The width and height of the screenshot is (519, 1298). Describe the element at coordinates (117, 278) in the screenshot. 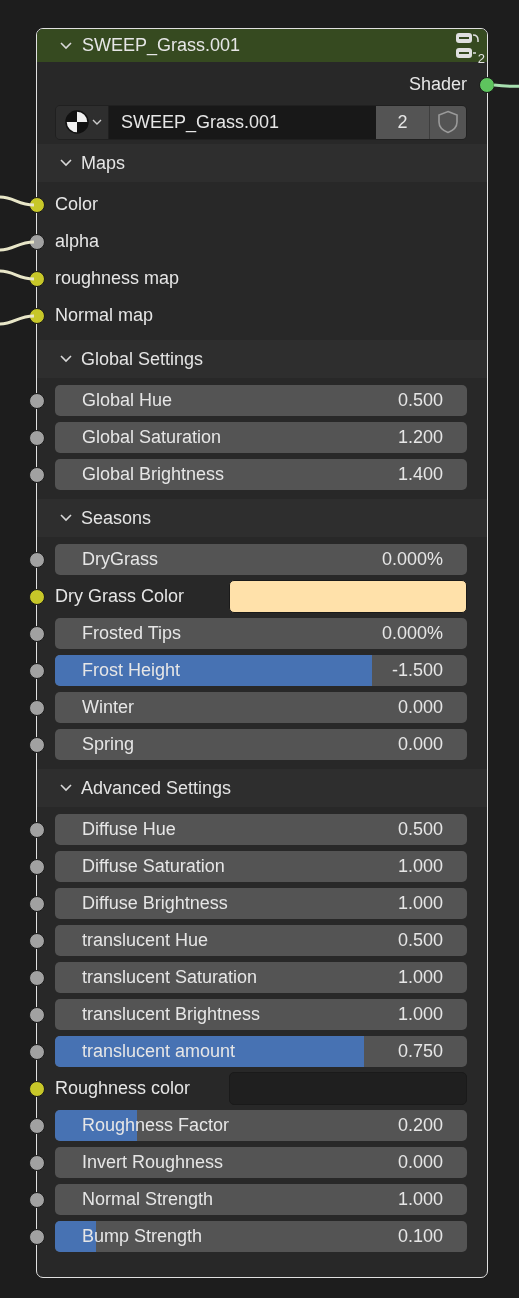

I see `socket-label: roughness map` at that location.